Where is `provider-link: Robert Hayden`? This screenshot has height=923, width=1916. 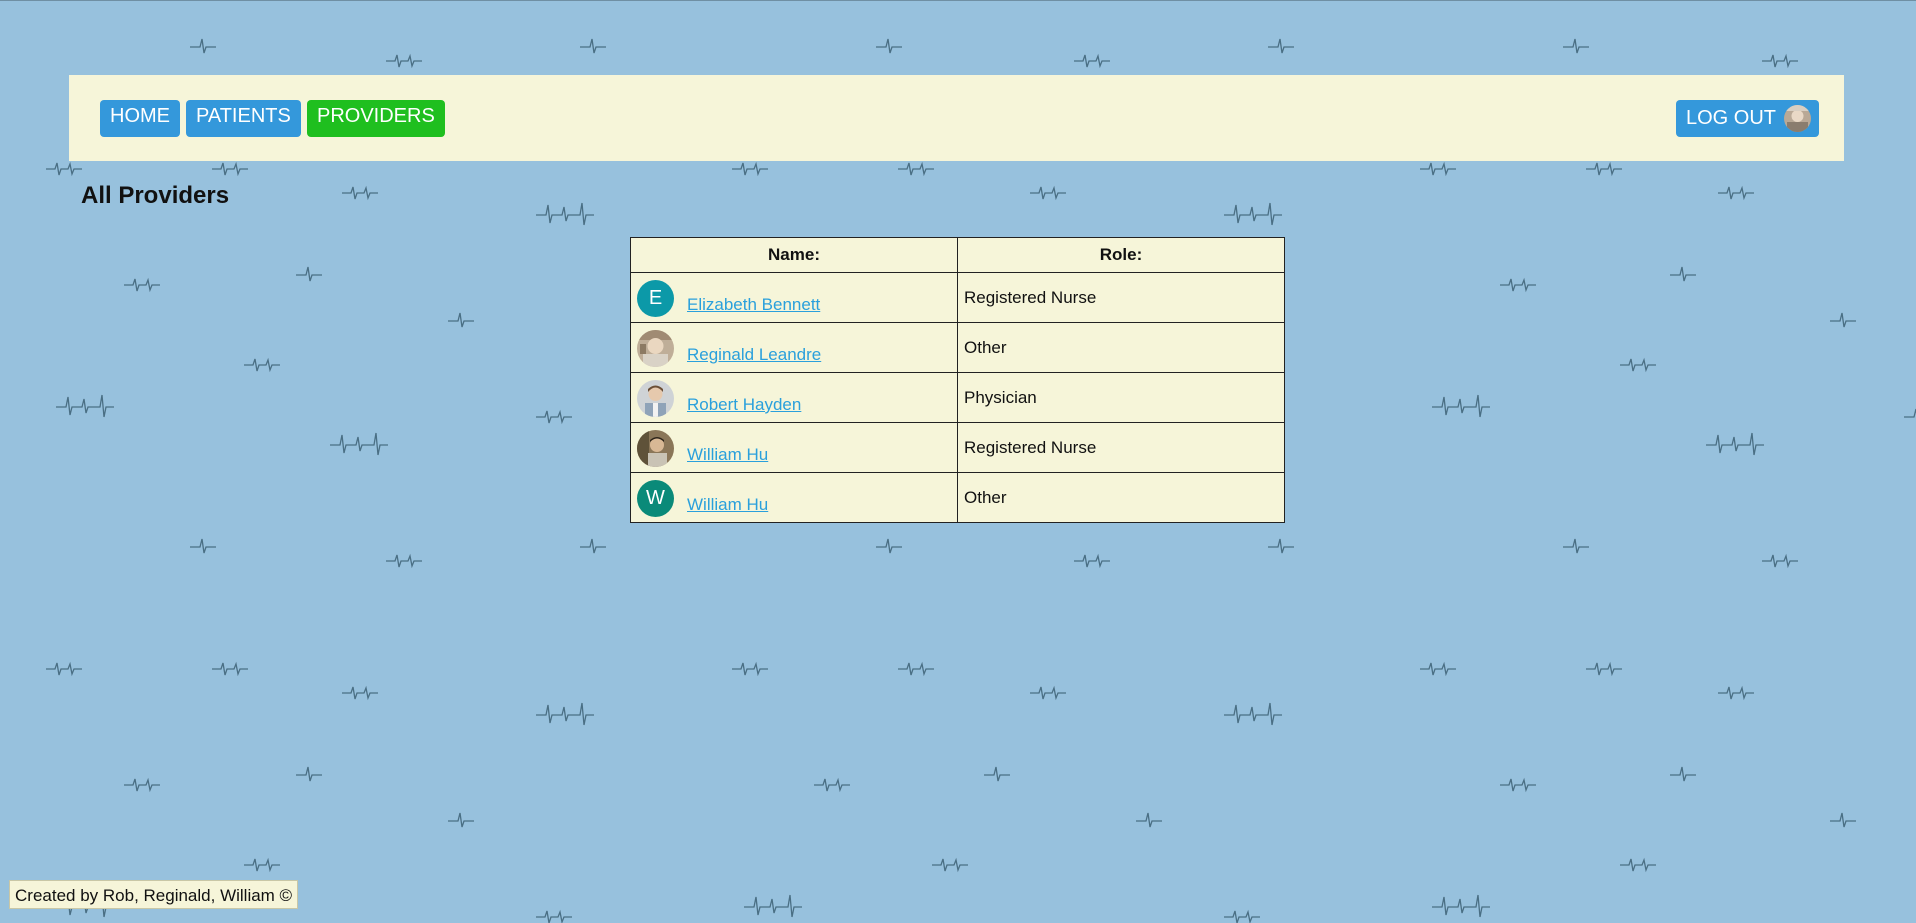 provider-link: Robert Hayden is located at coordinates (744, 405).